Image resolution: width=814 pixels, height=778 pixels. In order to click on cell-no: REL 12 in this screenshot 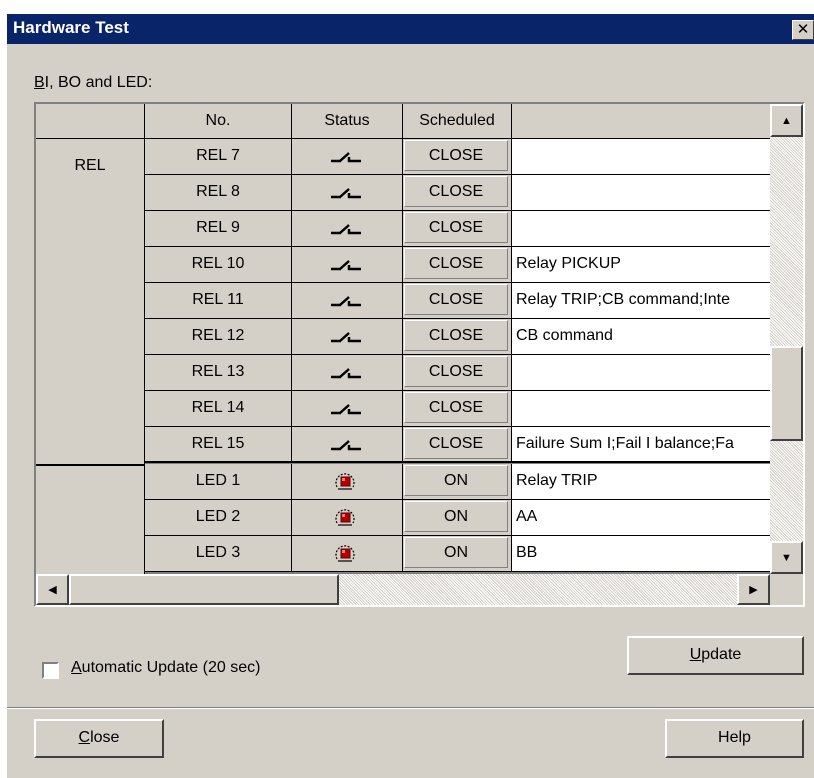, I will do `click(218, 337)`.